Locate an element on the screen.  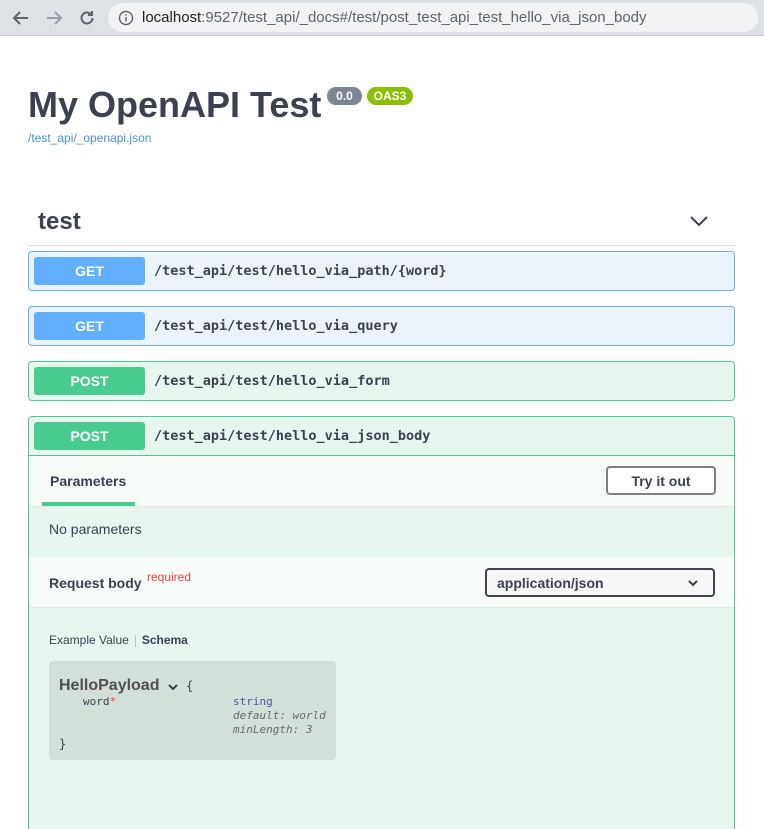
operation-post-hello-via-form: POST /test_api/test/hello_via_form is located at coordinates (381, 381).